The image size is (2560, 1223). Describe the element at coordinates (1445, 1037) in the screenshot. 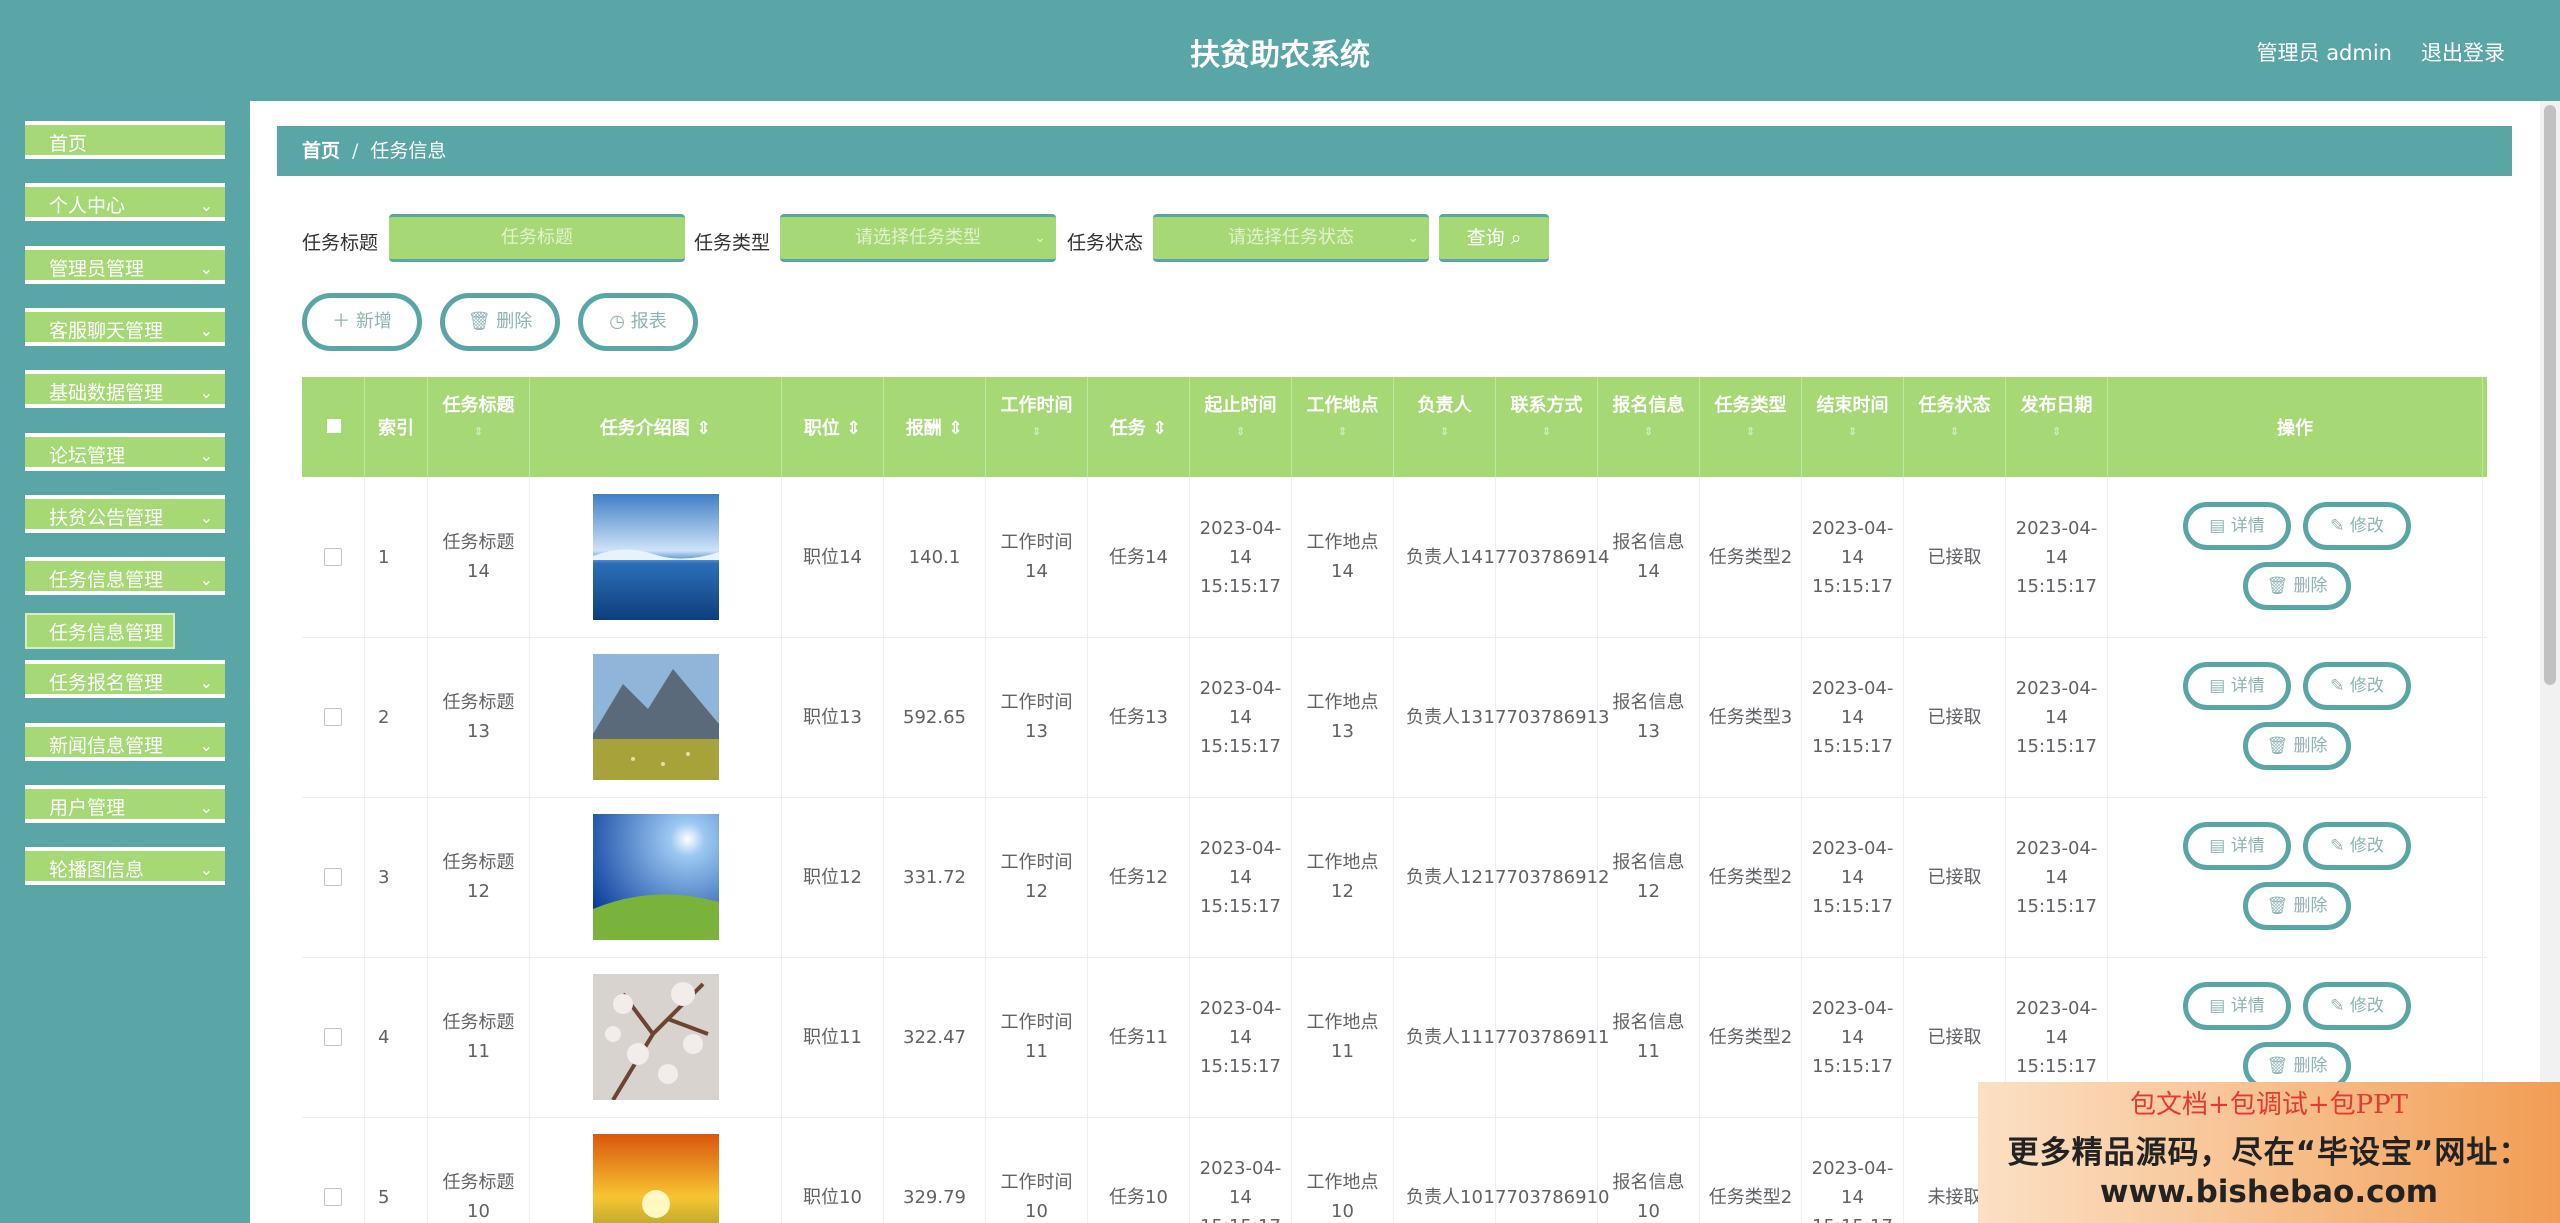

I see `cell-owner: 负责人11` at that location.